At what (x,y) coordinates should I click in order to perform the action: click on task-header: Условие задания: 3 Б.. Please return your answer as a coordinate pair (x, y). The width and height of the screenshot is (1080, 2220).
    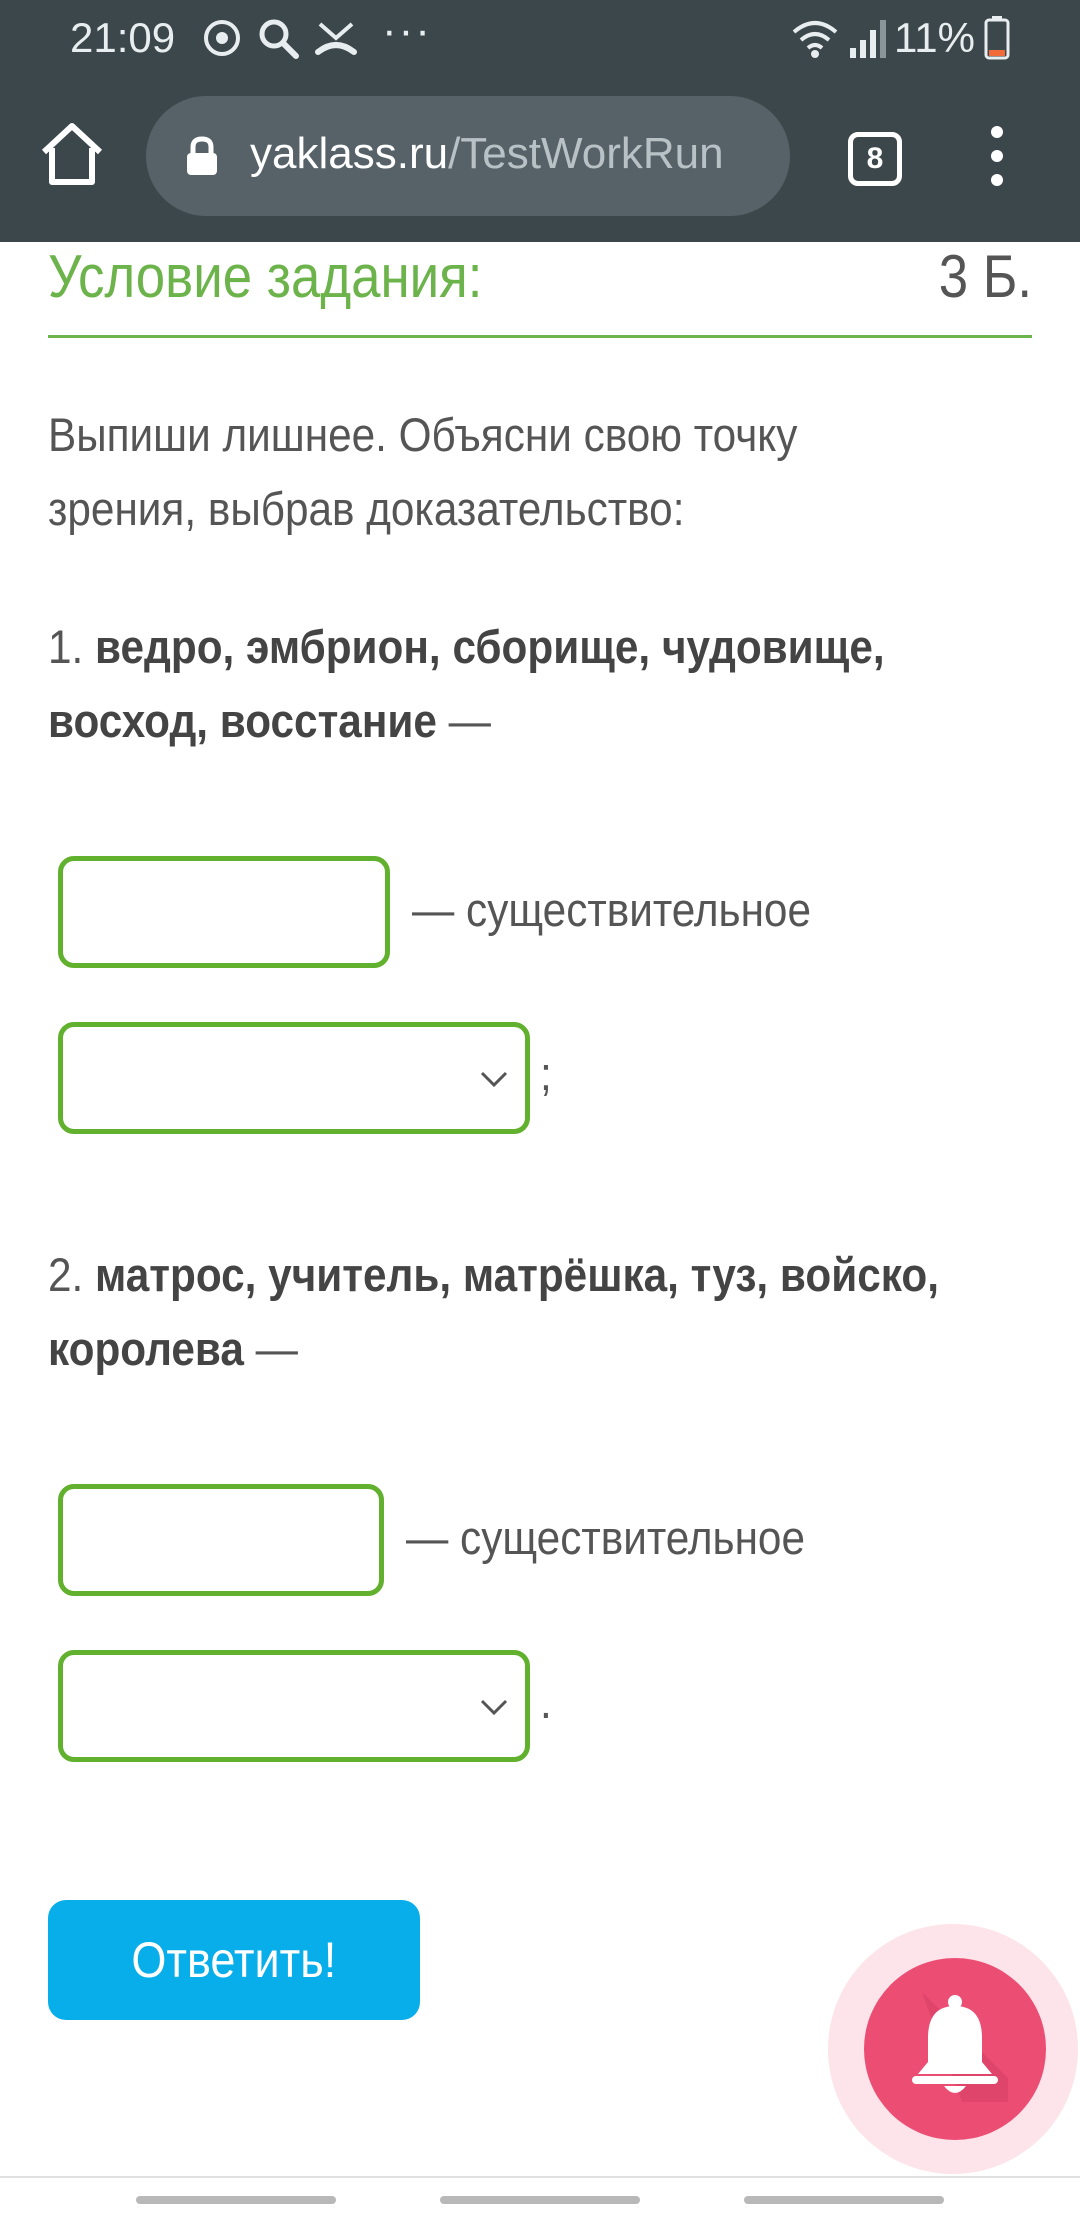
    Looking at the image, I should click on (540, 290).